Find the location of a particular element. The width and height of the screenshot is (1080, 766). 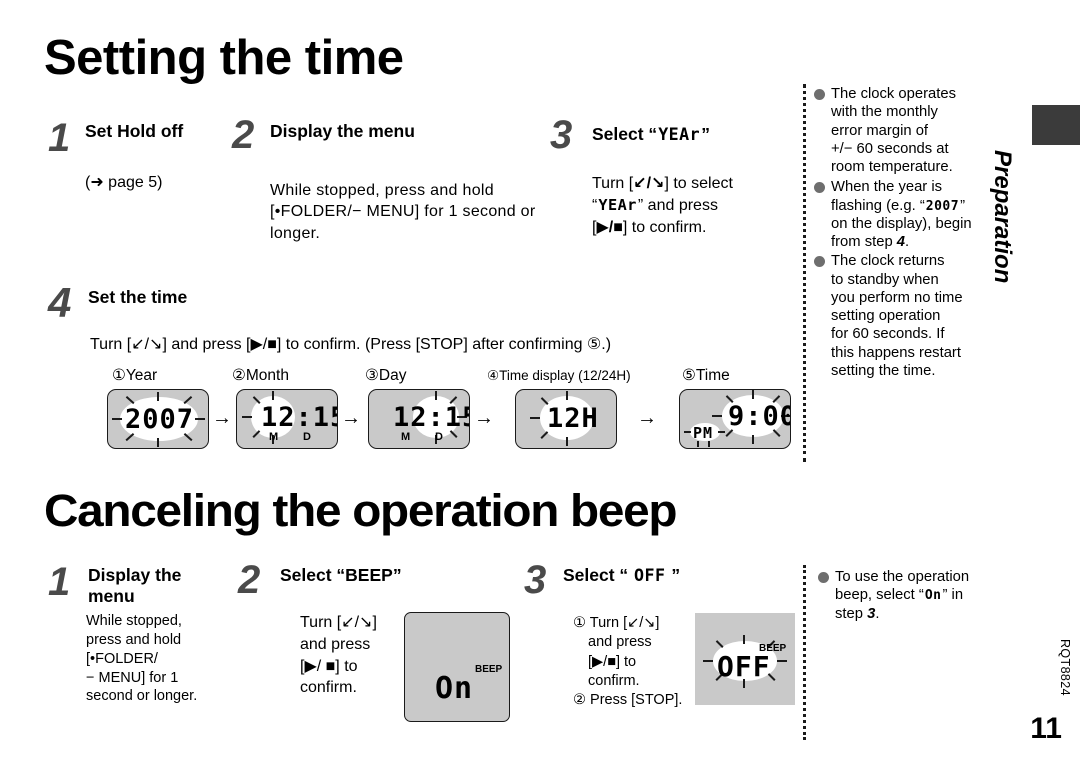

seq-caption-day: ③Day is located at coordinates (386, 375).